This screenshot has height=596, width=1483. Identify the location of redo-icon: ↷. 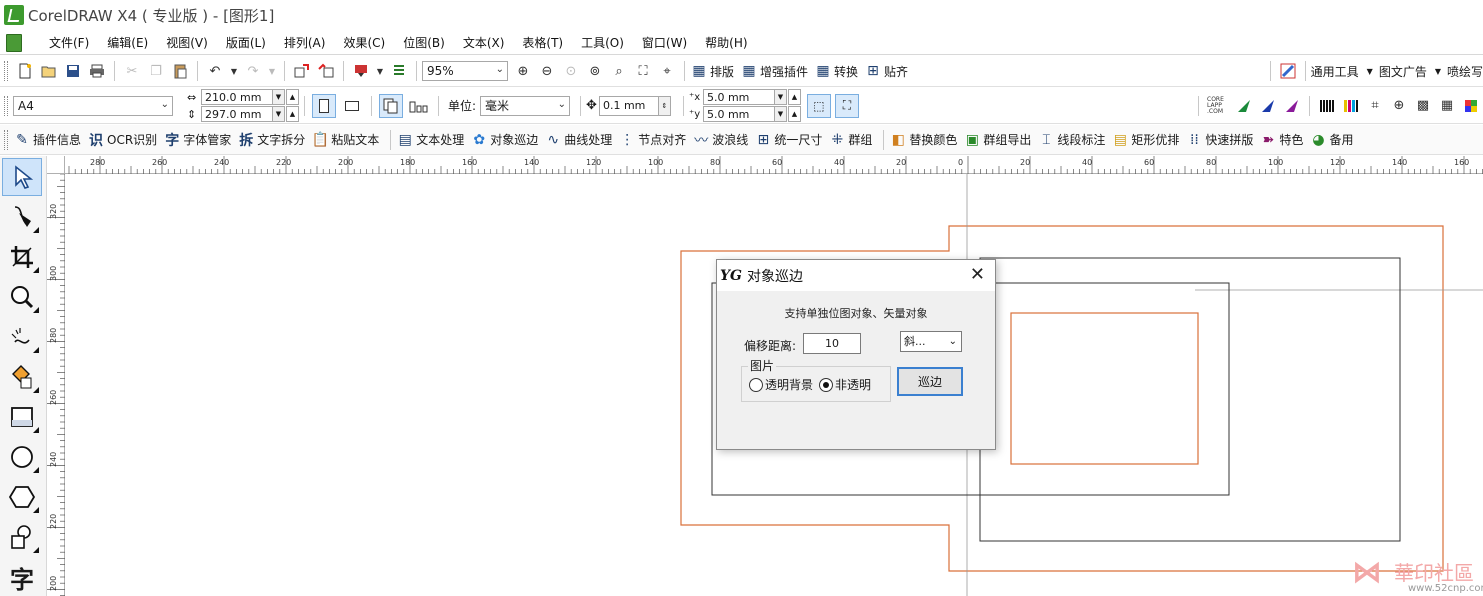
(253, 71).